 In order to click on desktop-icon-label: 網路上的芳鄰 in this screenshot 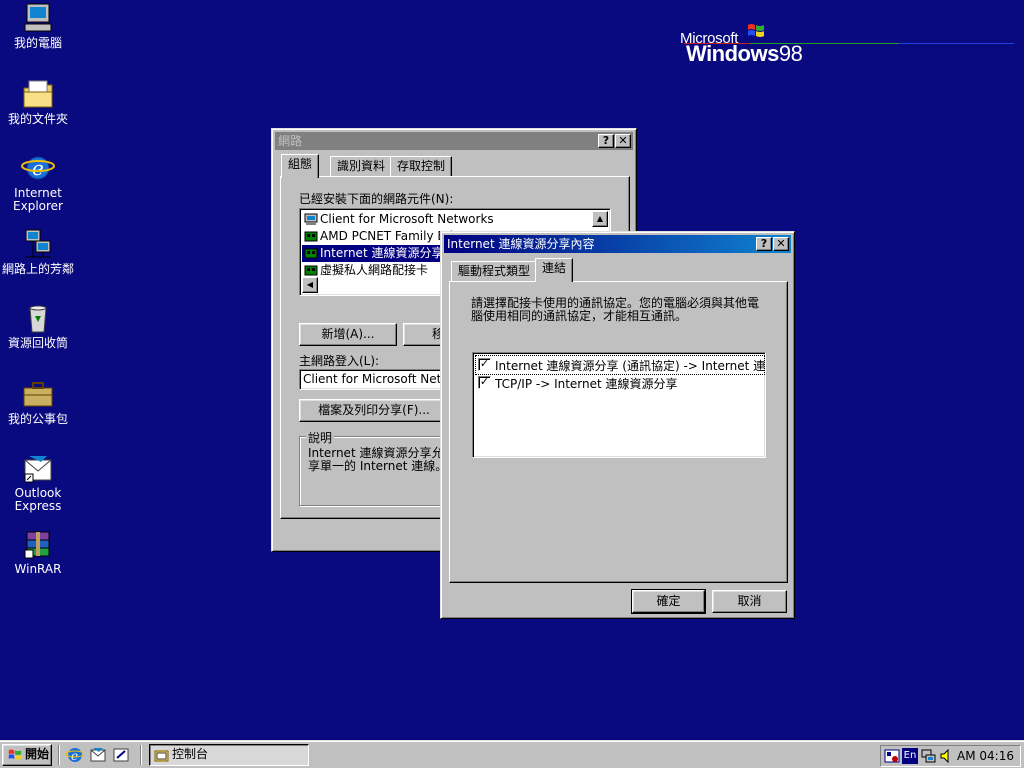, I will do `click(37, 269)`.